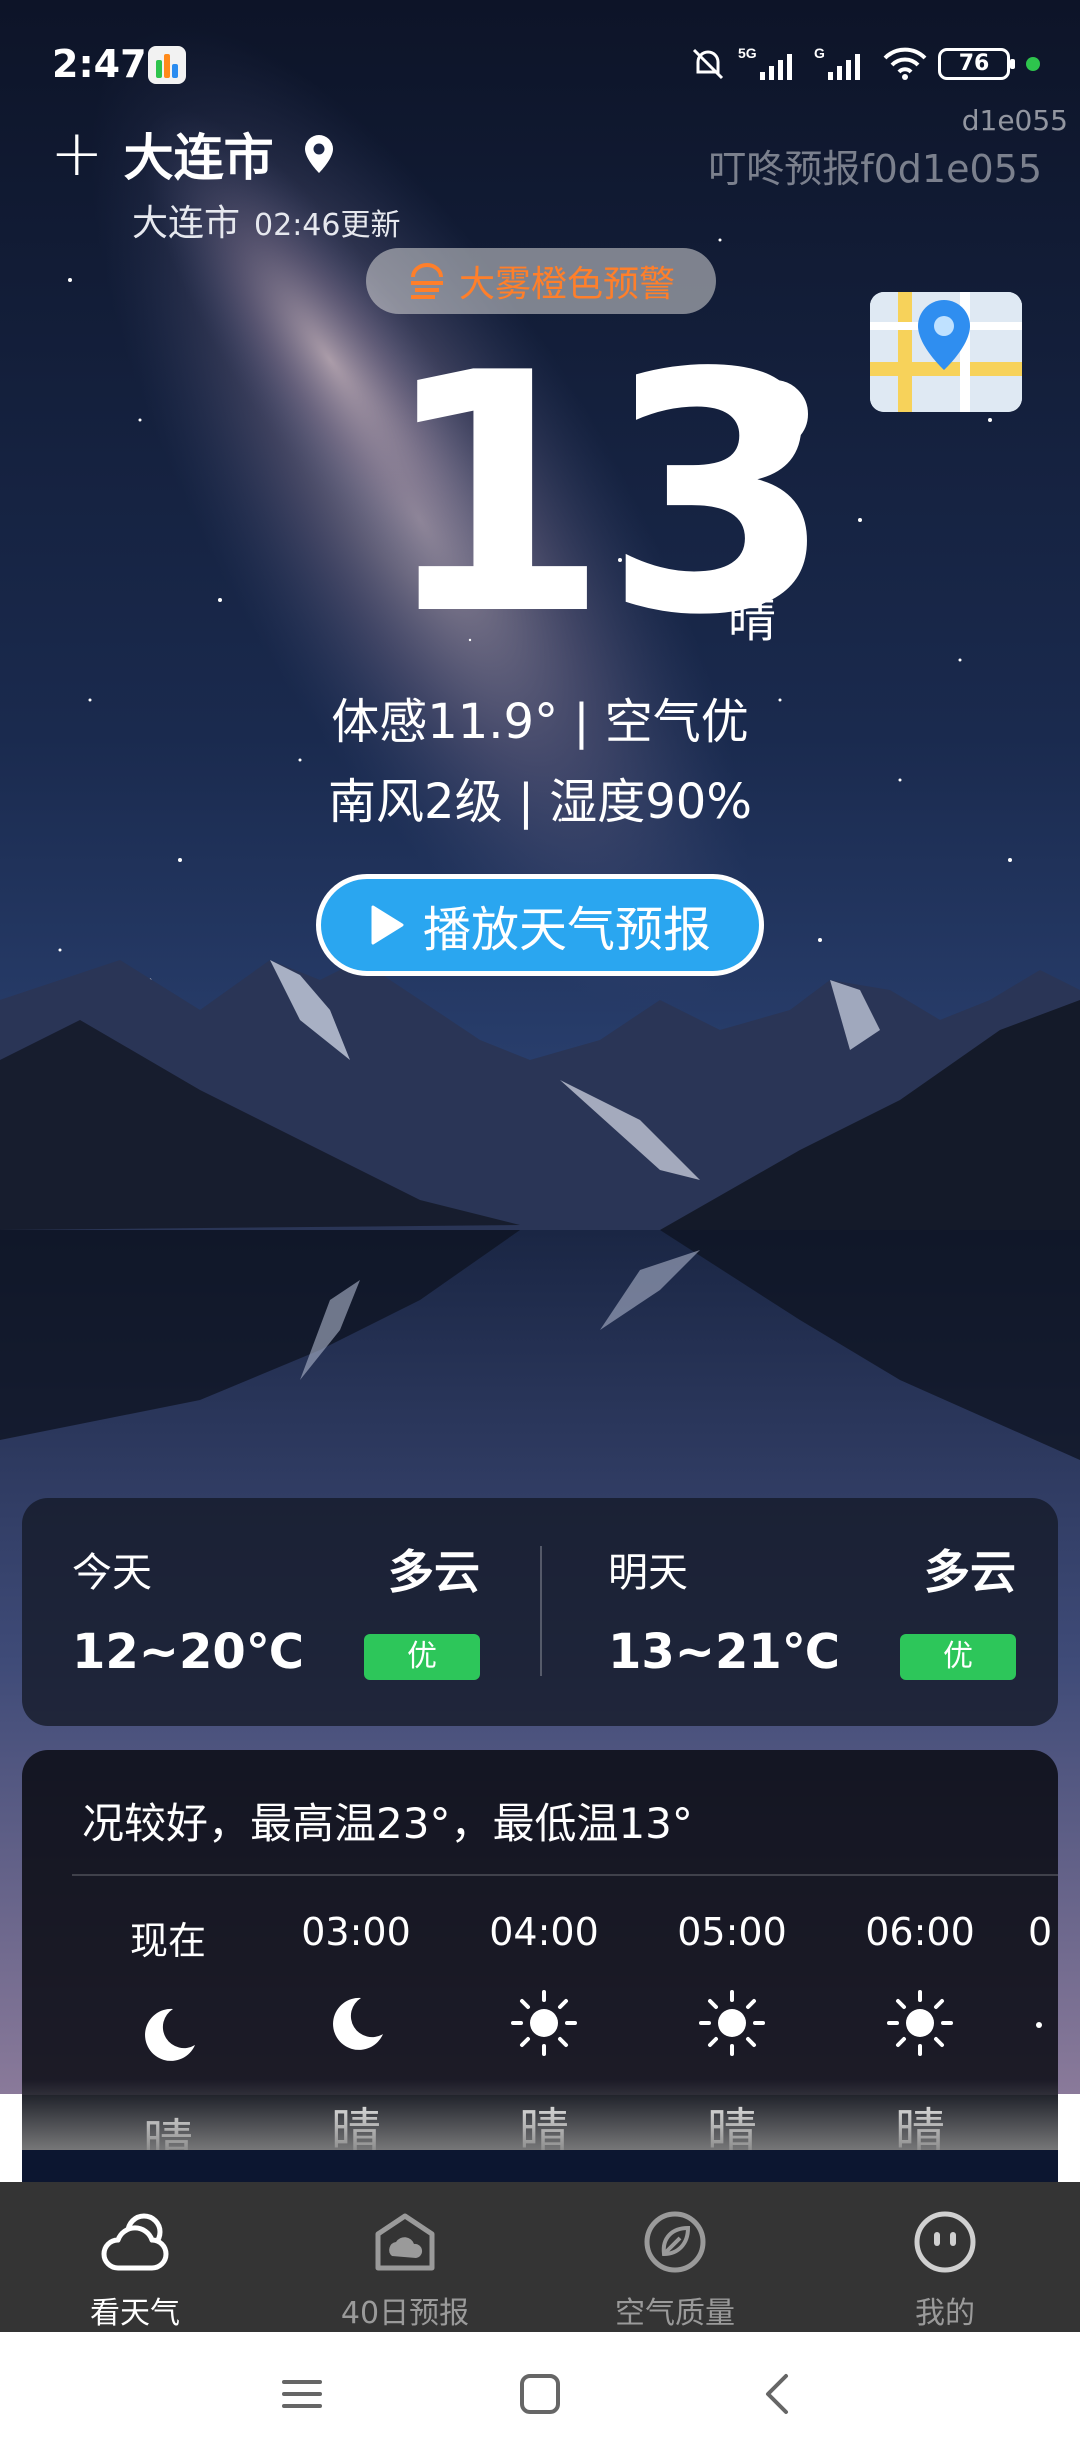  What do you see at coordinates (199, 154) in the screenshot?
I see `city-title: 大连市` at bounding box center [199, 154].